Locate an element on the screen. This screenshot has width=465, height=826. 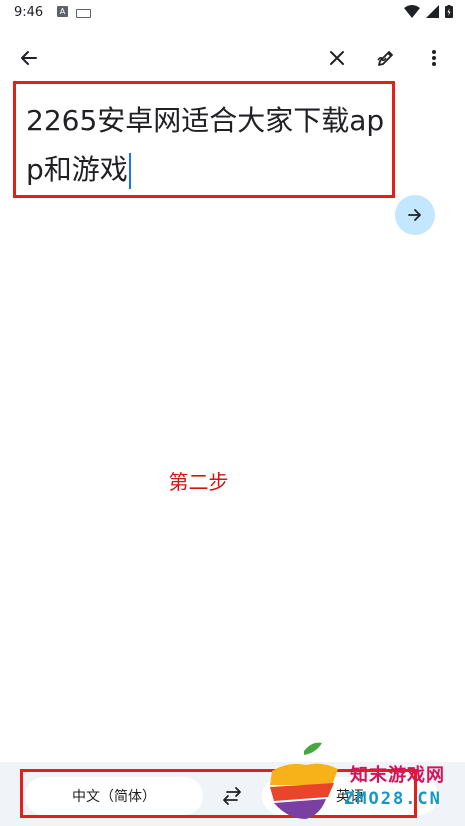
source-text-input-highlight: 2265安卓网适合大家下载app和游戏 is located at coordinates (204, 139).